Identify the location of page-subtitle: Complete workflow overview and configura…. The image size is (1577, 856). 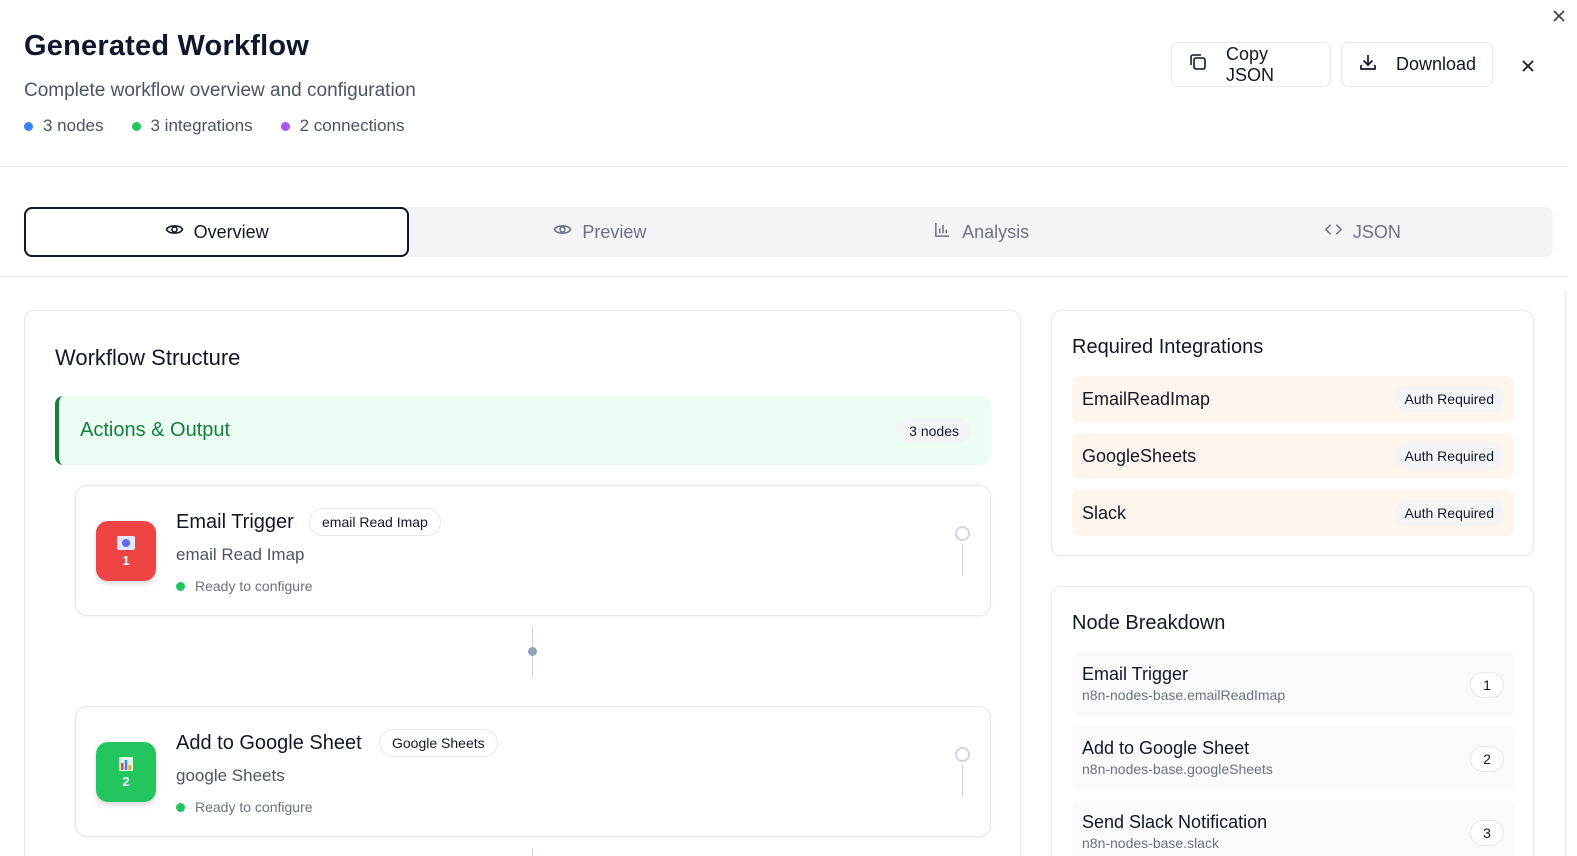
(220, 90).